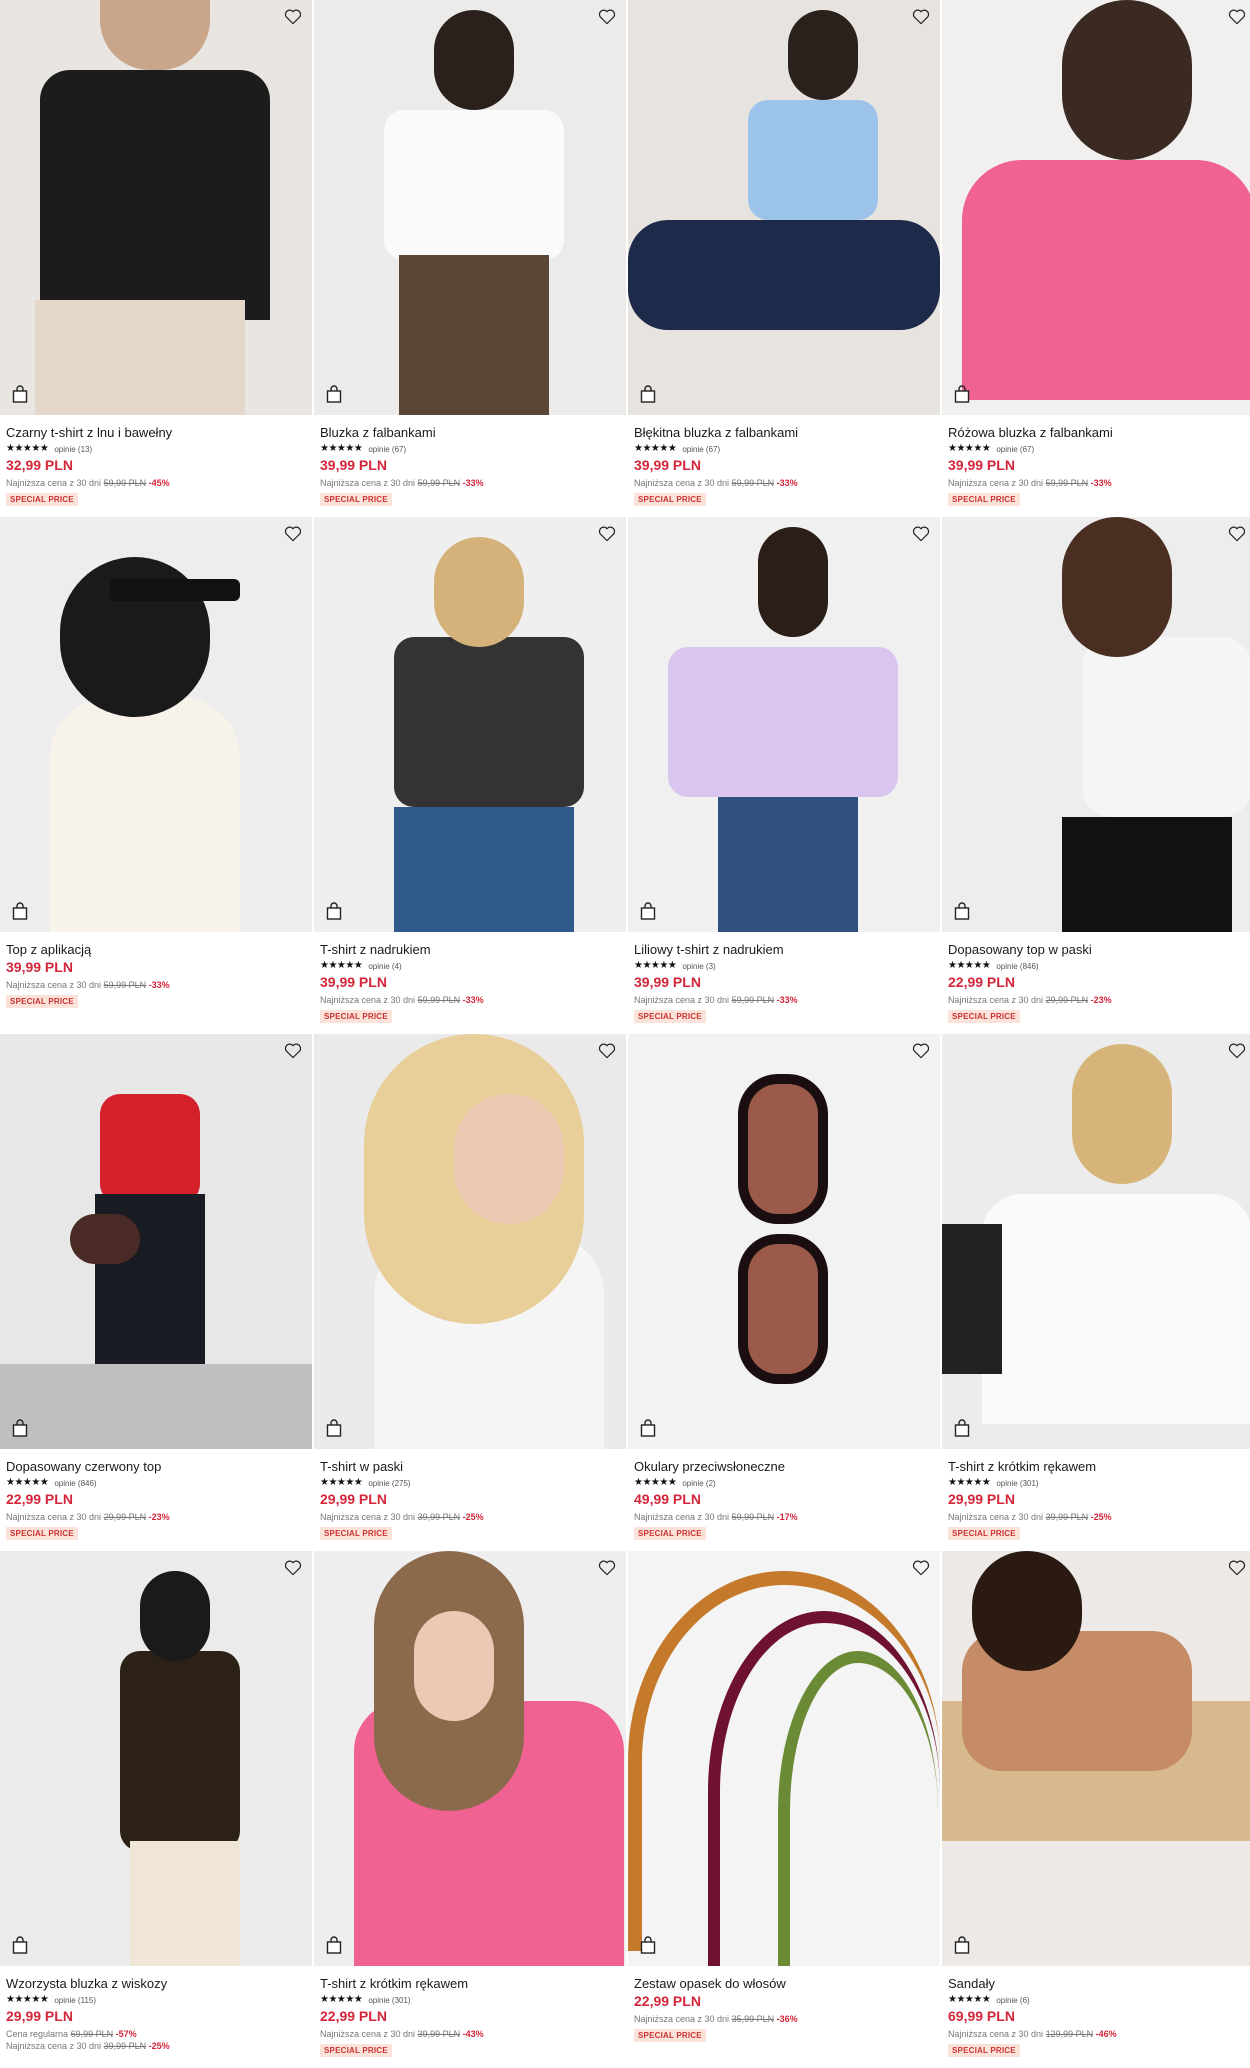 Image resolution: width=1250 pixels, height=2068 pixels. What do you see at coordinates (159, 483) in the screenshot?
I see `discount-percent: -45%` at bounding box center [159, 483].